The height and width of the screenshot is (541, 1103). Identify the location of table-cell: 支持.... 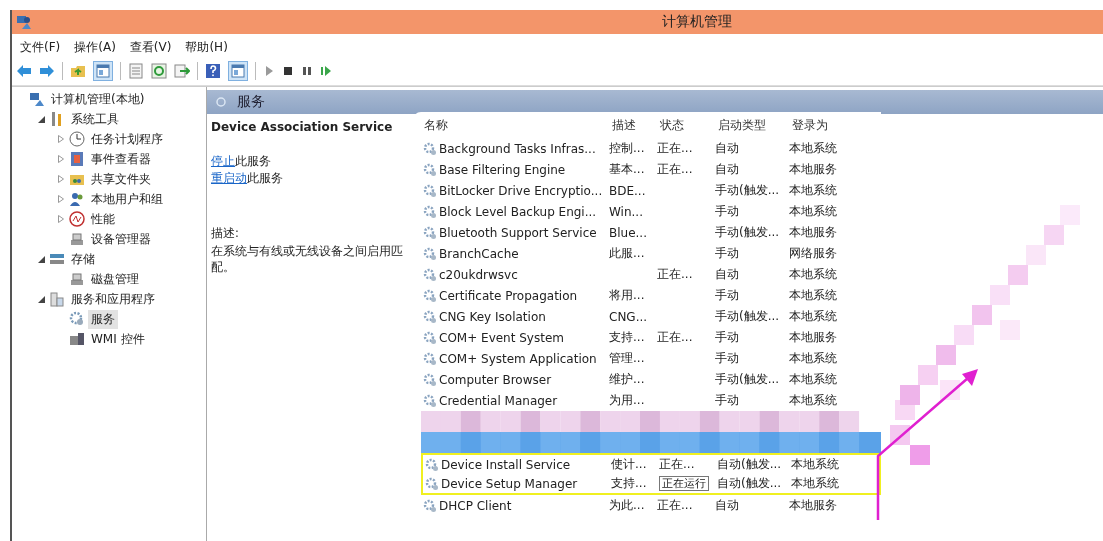
(627, 337).